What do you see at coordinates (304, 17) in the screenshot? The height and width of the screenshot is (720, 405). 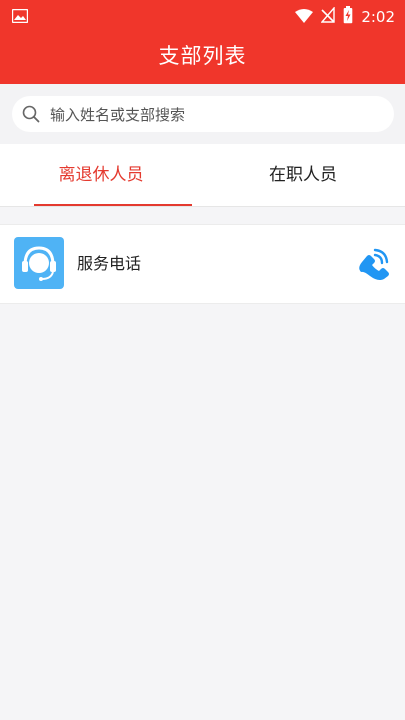 I see `wifi-icon` at bounding box center [304, 17].